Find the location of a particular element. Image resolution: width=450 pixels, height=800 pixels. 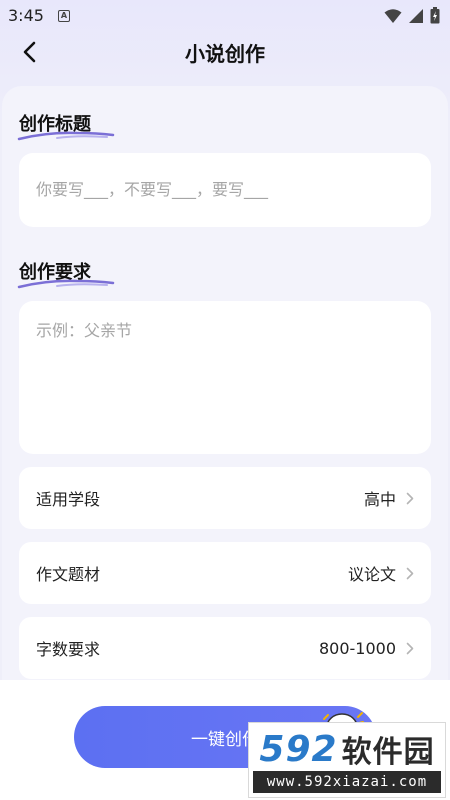

status-bar: 3:45 A is located at coordinates (225, 16).